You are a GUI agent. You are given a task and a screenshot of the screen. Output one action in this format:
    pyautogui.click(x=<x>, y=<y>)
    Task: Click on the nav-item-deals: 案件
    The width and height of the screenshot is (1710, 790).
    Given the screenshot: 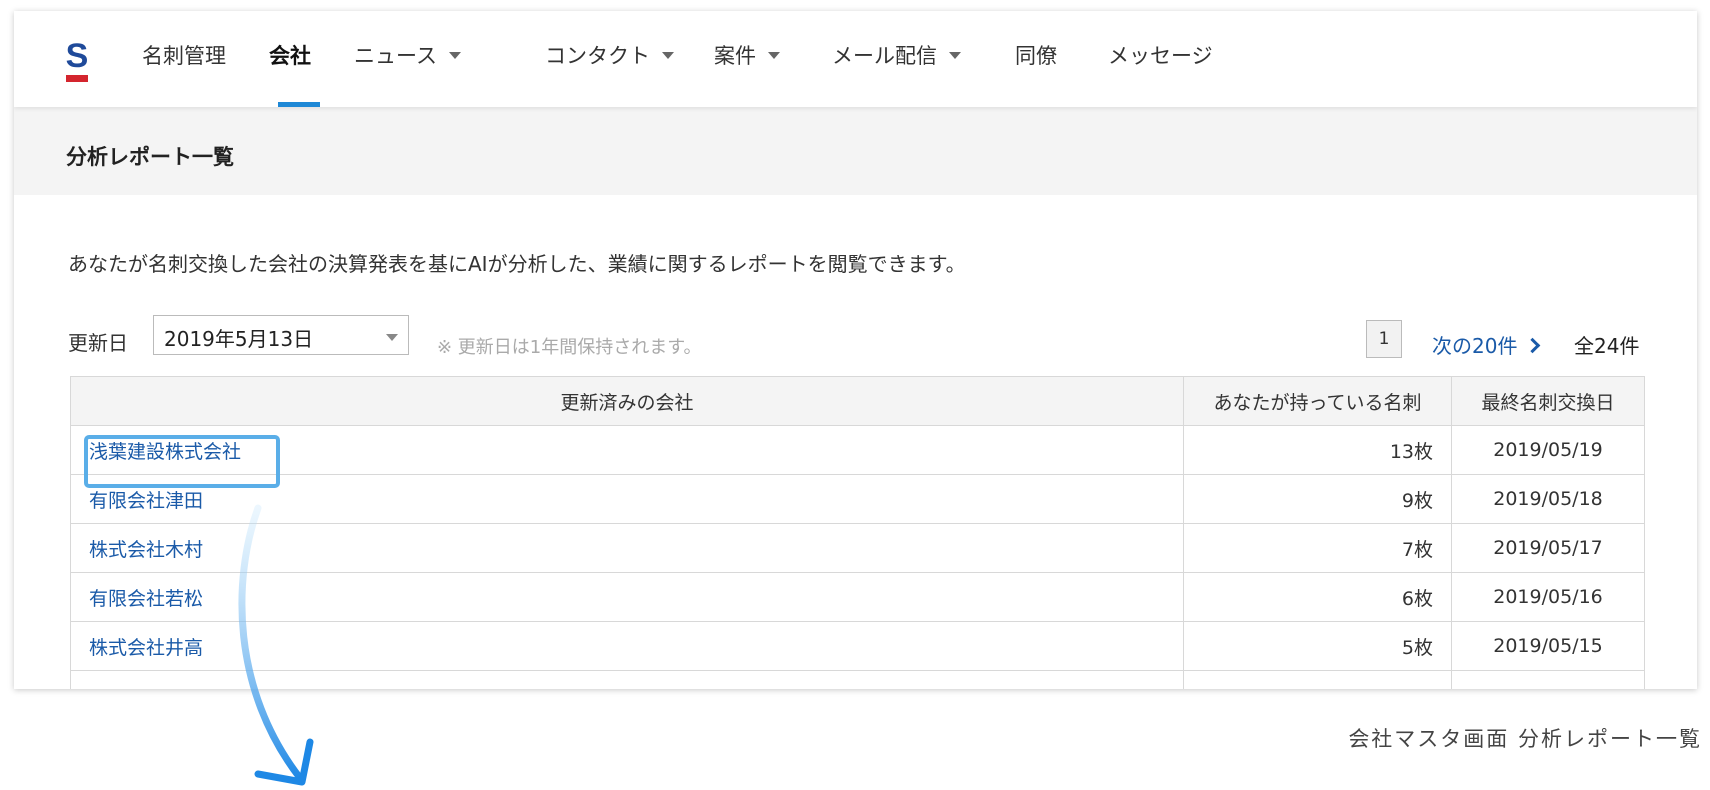 What is the action you would take?
    pyautogui.click(x=747, y=56)
    